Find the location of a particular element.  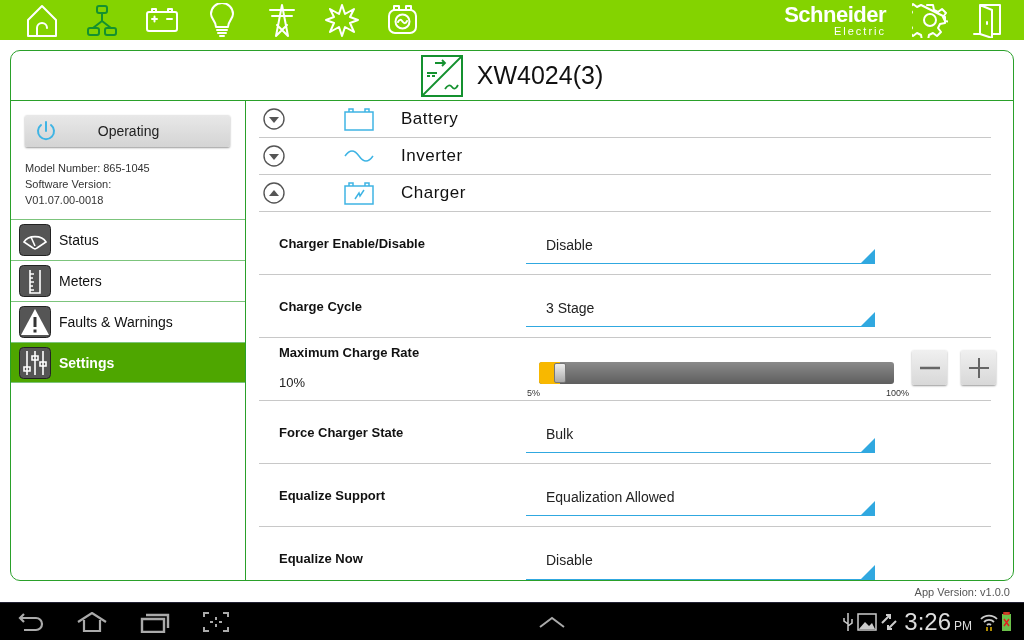

setting-label: Maximum Charge Rate is located at coordinates (350, 352).